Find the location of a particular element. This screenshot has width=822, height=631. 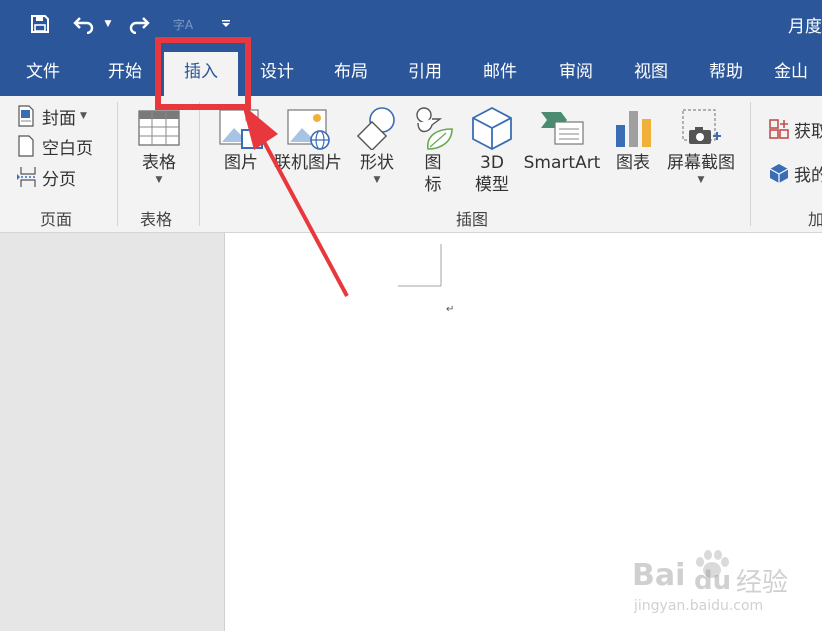

watermark-url: jingyan.baidu.com is located at coordinates (699, 606).